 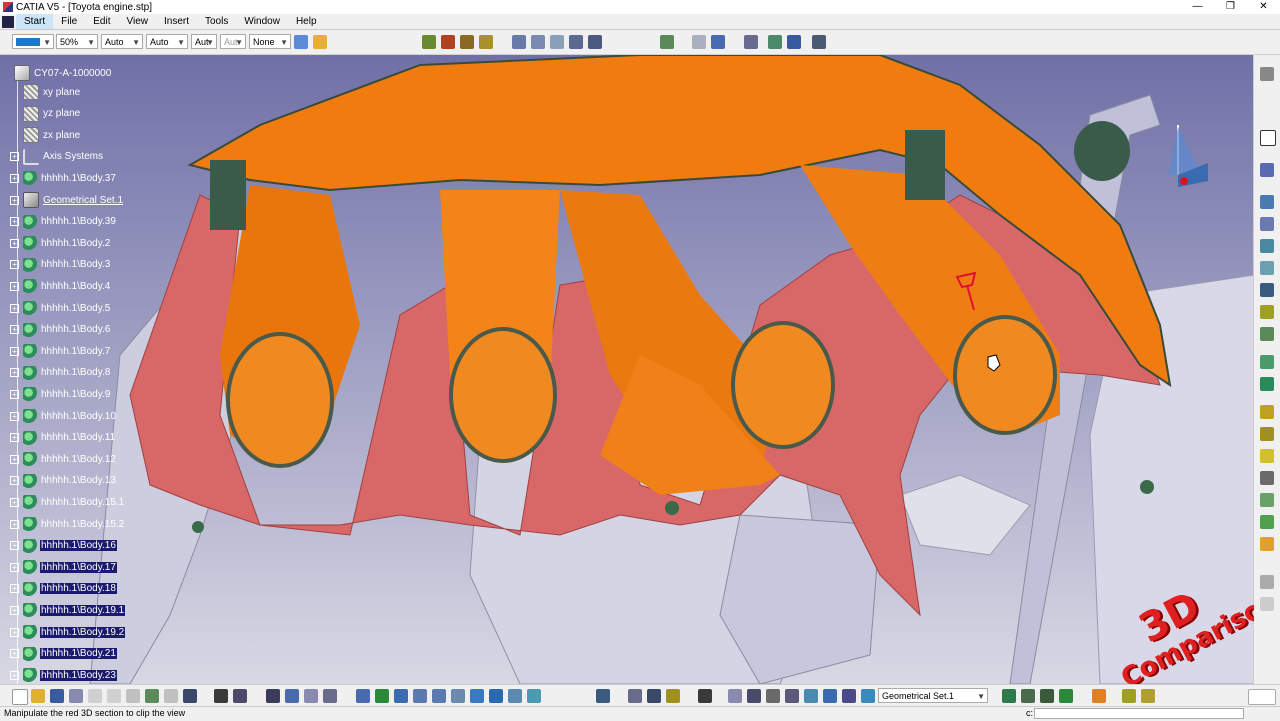 What do you see at coordinates (63, 416) in the screenshot?
I see `tree-node: + hhhhh.1\Body.10` at bounding box center [63, 416].